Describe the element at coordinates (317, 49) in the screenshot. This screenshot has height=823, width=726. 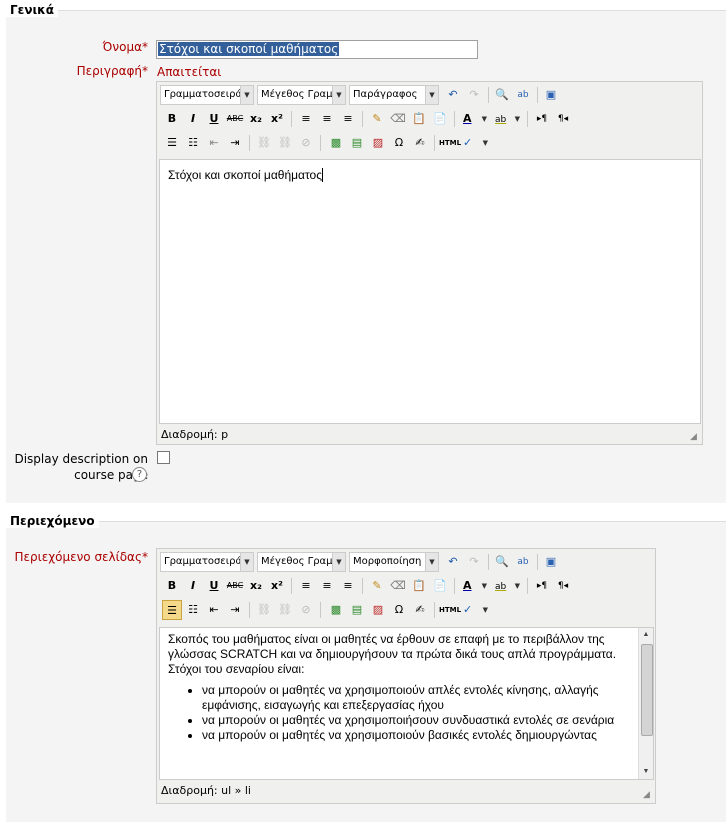
I see `name-input: Στόχοι και σκοποί μαθήματος` at that location.